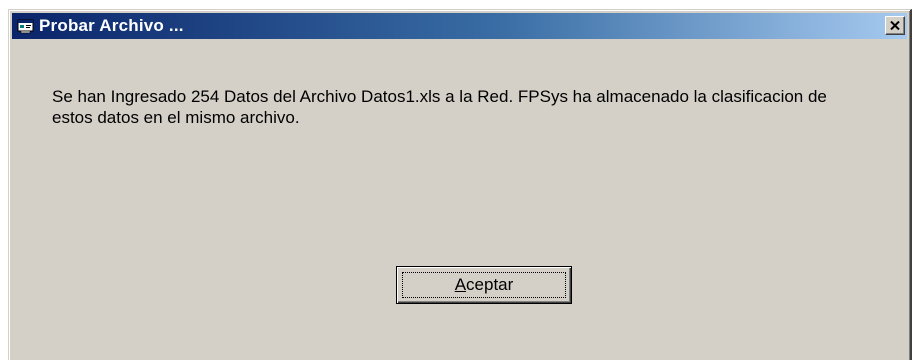 This screenshot has height=360, width=916. I want to click on close-icon, so click(895, 26).